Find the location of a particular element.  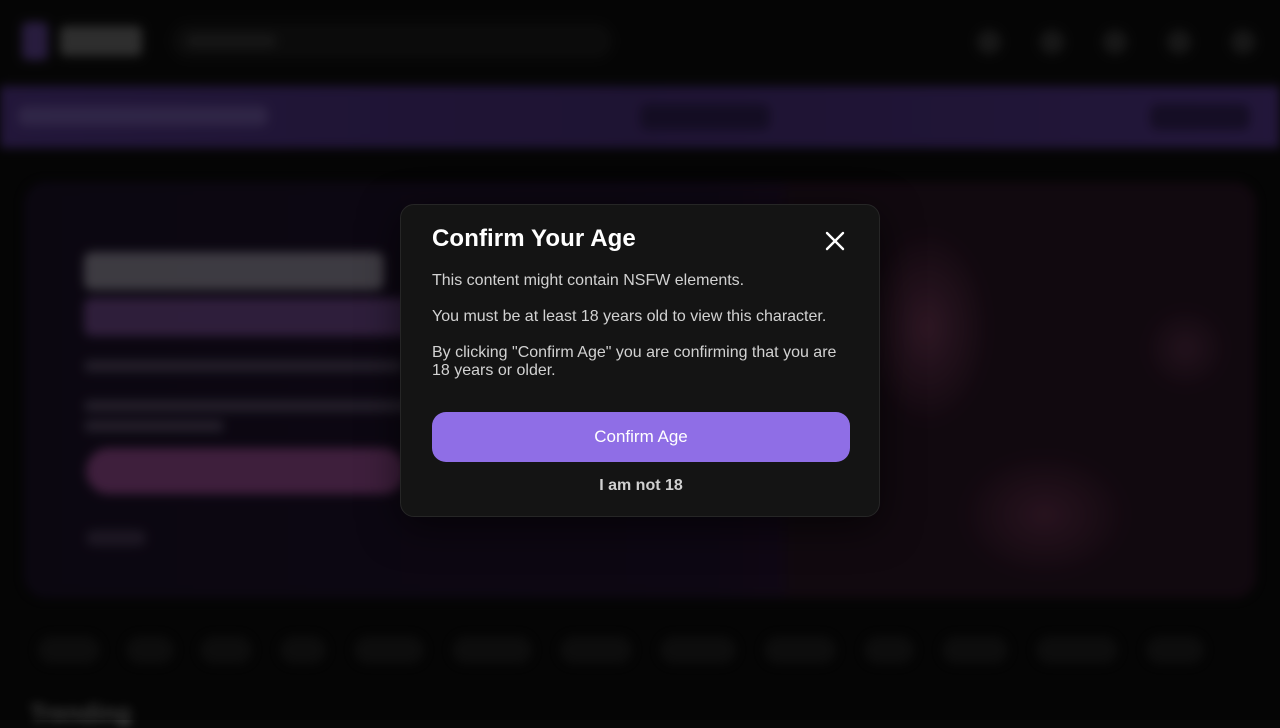

close-icon is located at coordinates (835, 241).